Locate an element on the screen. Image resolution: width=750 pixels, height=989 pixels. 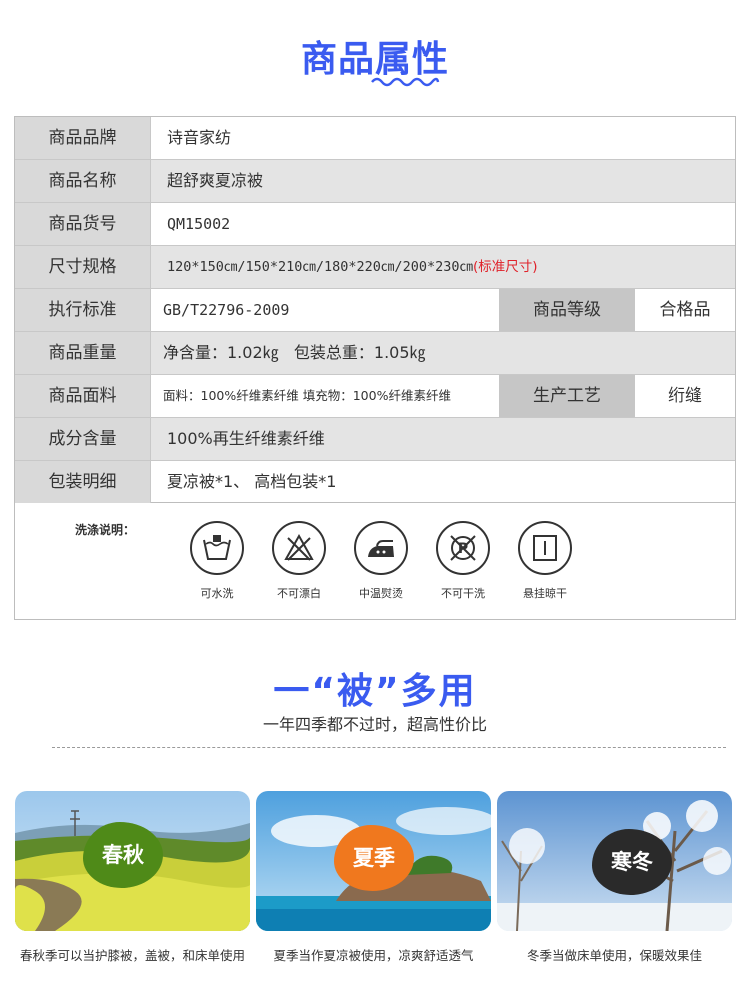
care-label: 悬挂晾干 is located at coordinates (545, 593).